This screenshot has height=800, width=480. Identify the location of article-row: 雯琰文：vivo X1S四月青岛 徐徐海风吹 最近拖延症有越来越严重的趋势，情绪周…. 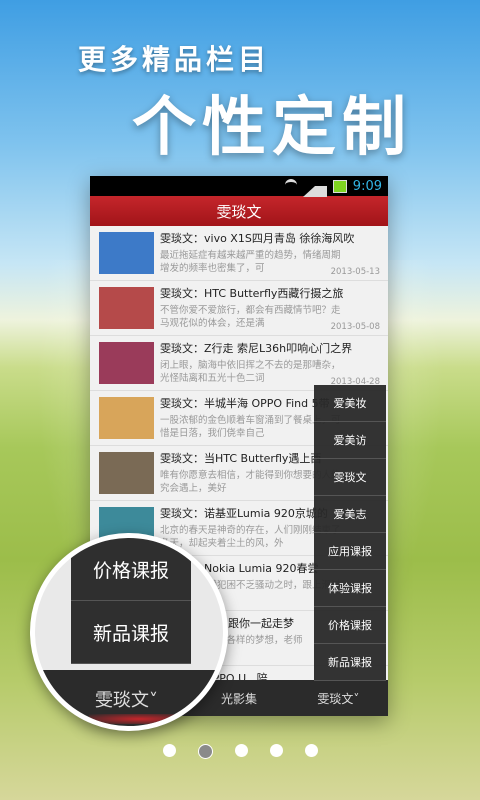
(239, 253).